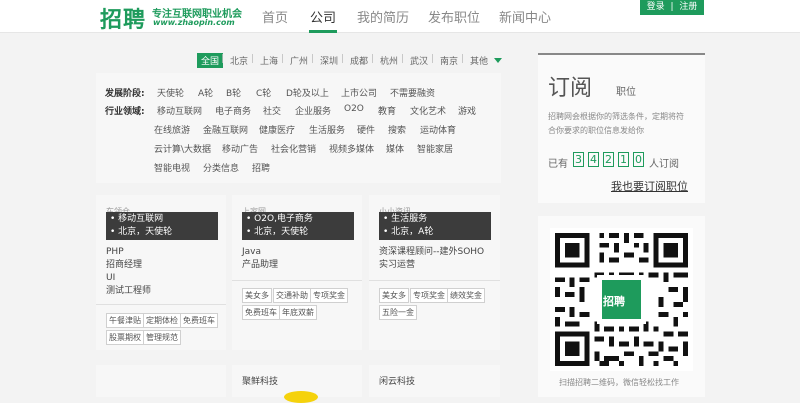 This screenshot has height=403, width=800. Describe the element at coordinates (179, 110) in the screenshot. I see `industry-option: 移动互联网` at that location.